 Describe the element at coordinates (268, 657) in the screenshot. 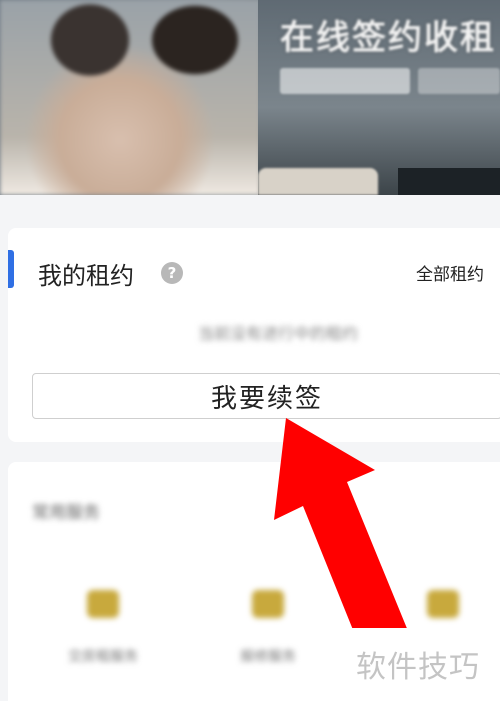

I see `service-label: 报修服务` at that location.